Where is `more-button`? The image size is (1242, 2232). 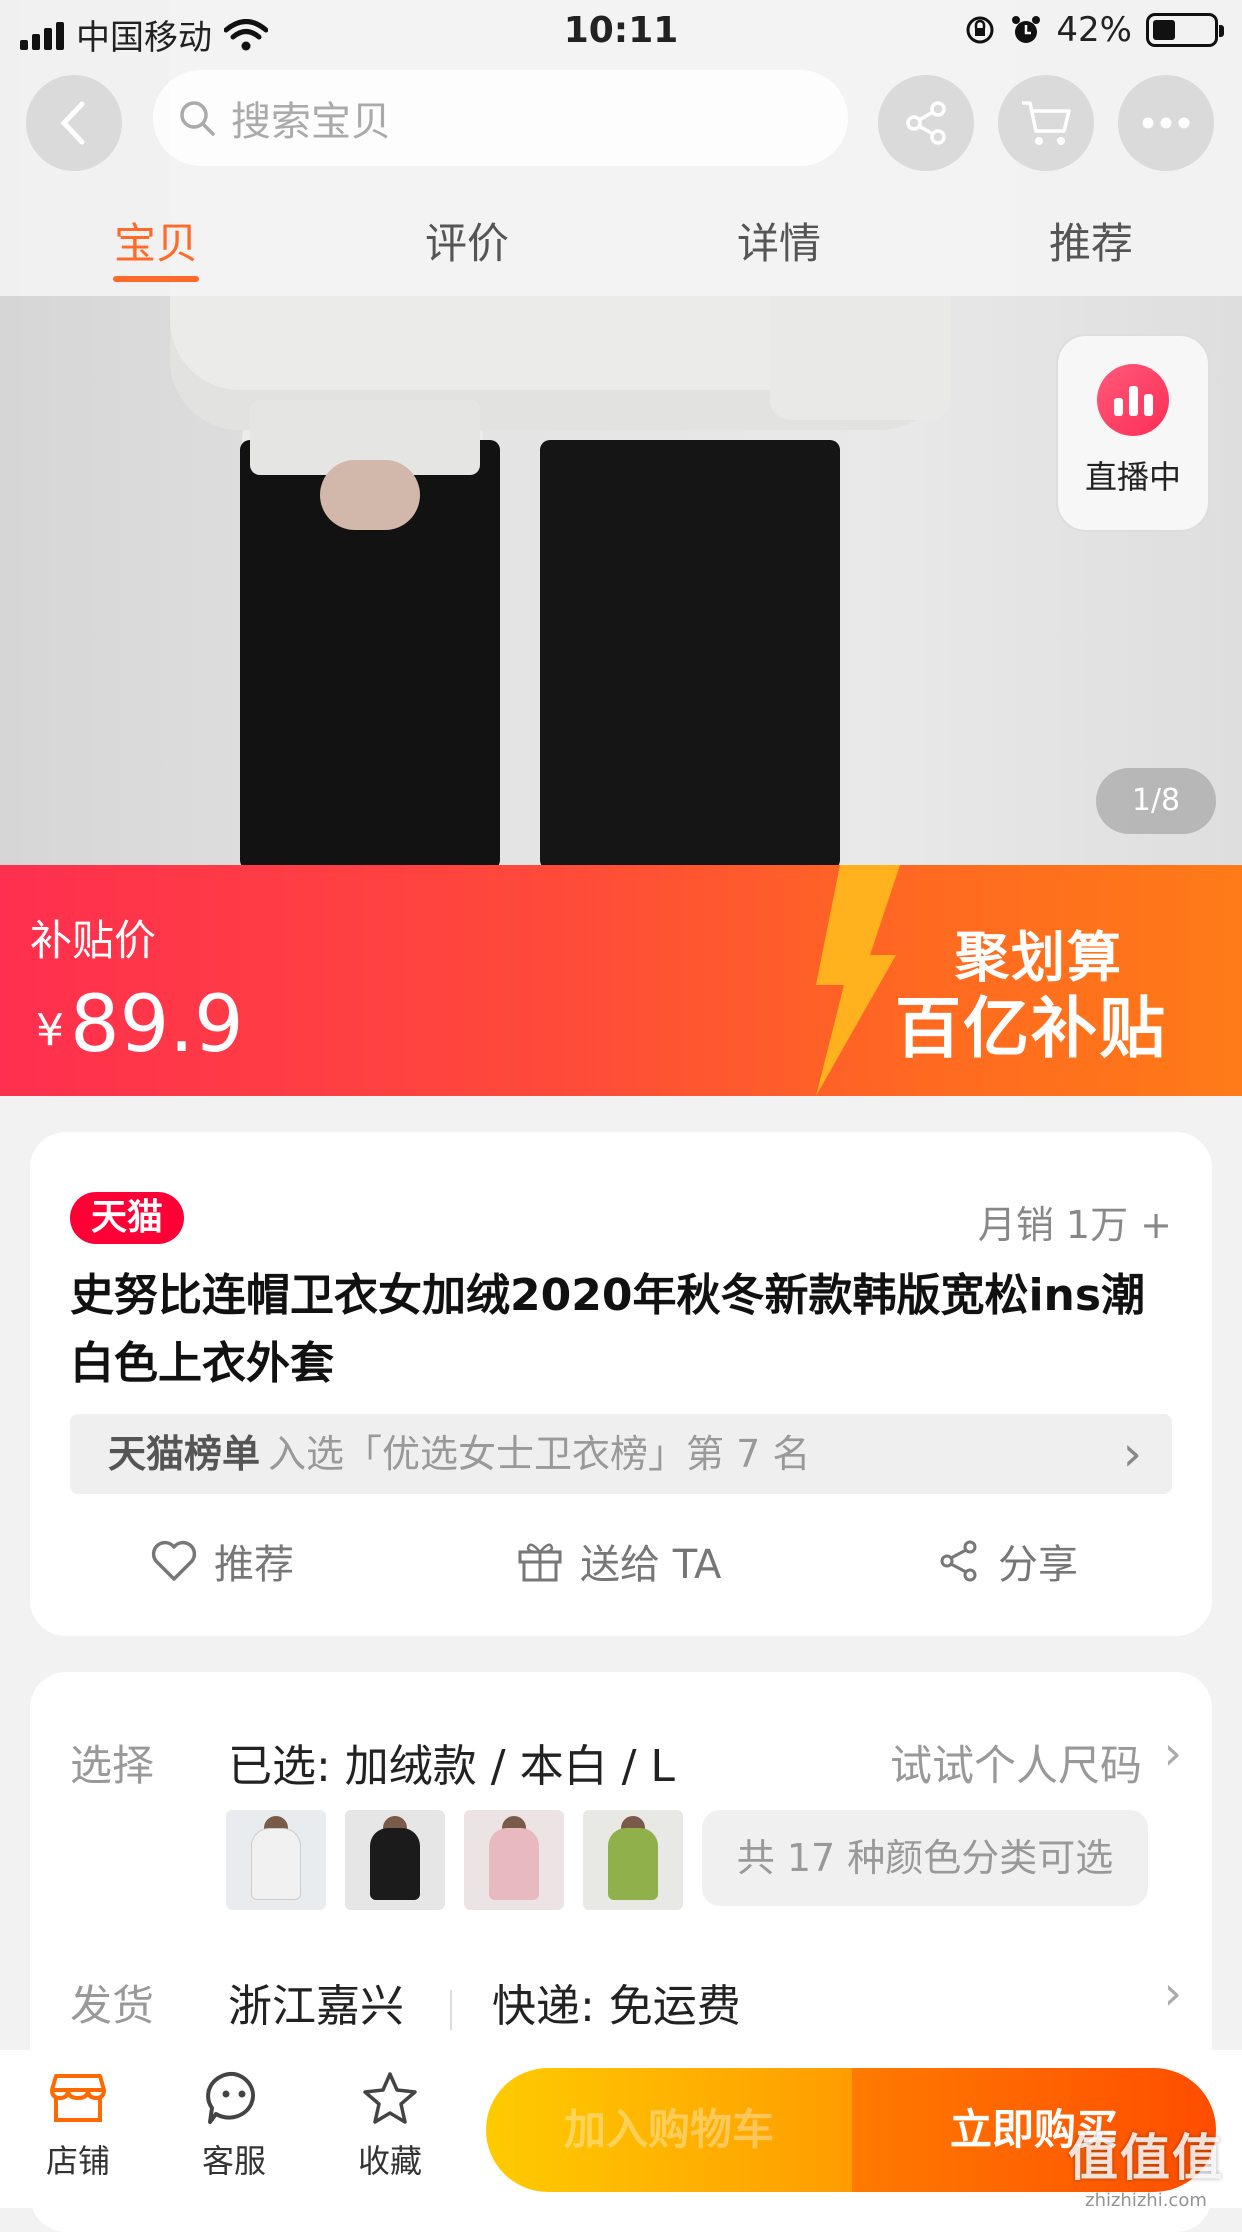
more-button is located at coordinates (1166, 123).